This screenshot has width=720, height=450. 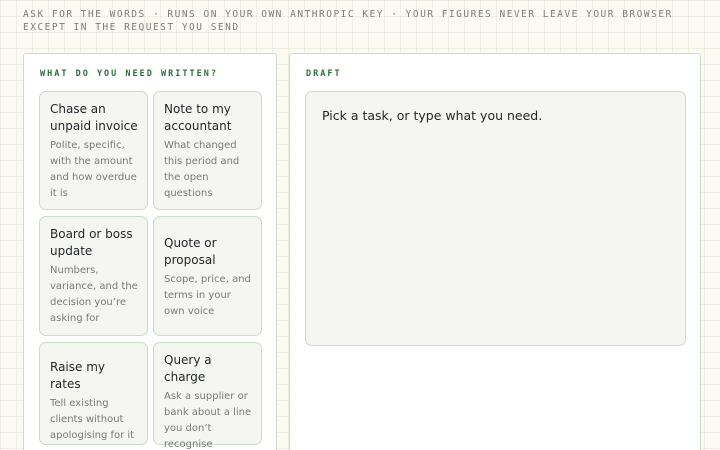 What do you see at coordinates (324, 74) in the screenshot?
I see `draft-heading: DRAFT` at bounding box center [324, 74].